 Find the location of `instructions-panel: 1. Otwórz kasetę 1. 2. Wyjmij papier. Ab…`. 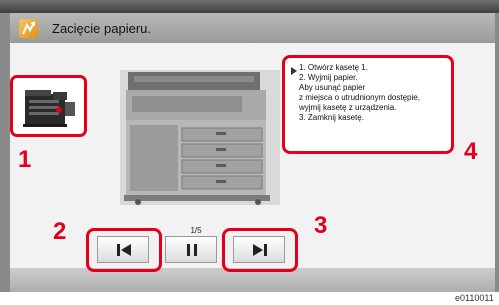

instructions-panel: 1. Otwórz kasetę 1. 2. Wyjmij papier. Ab… is located at coordinates (368, 104).